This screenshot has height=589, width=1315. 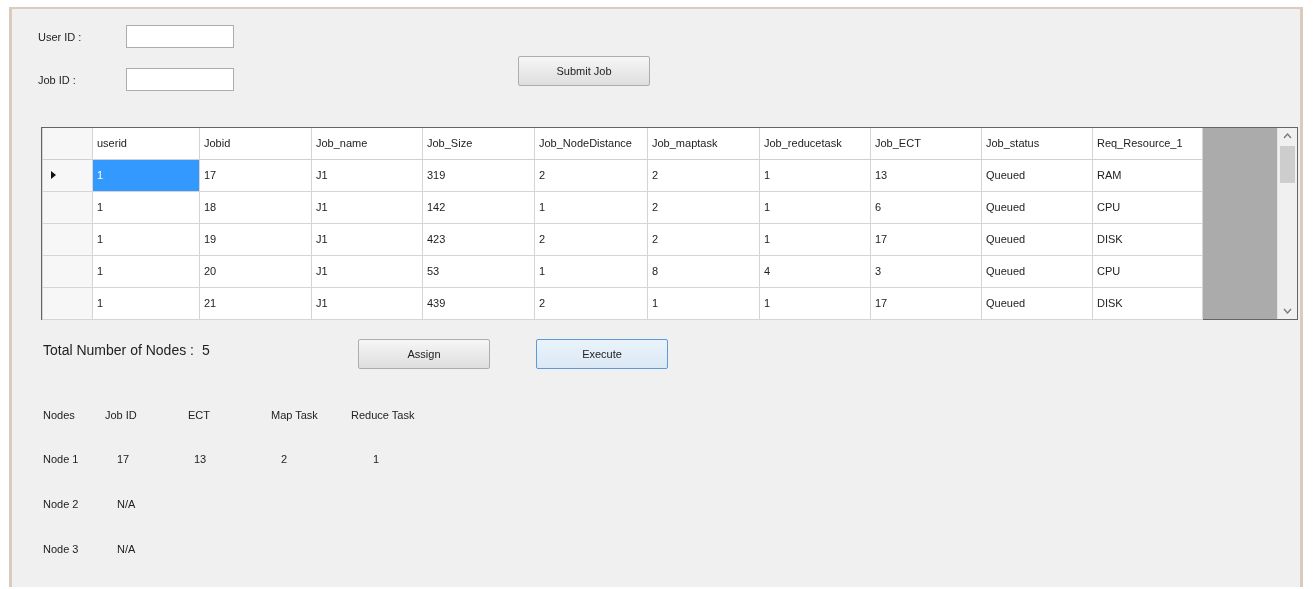 I want to click on table-cell: 13, so click(x=926, y=175).